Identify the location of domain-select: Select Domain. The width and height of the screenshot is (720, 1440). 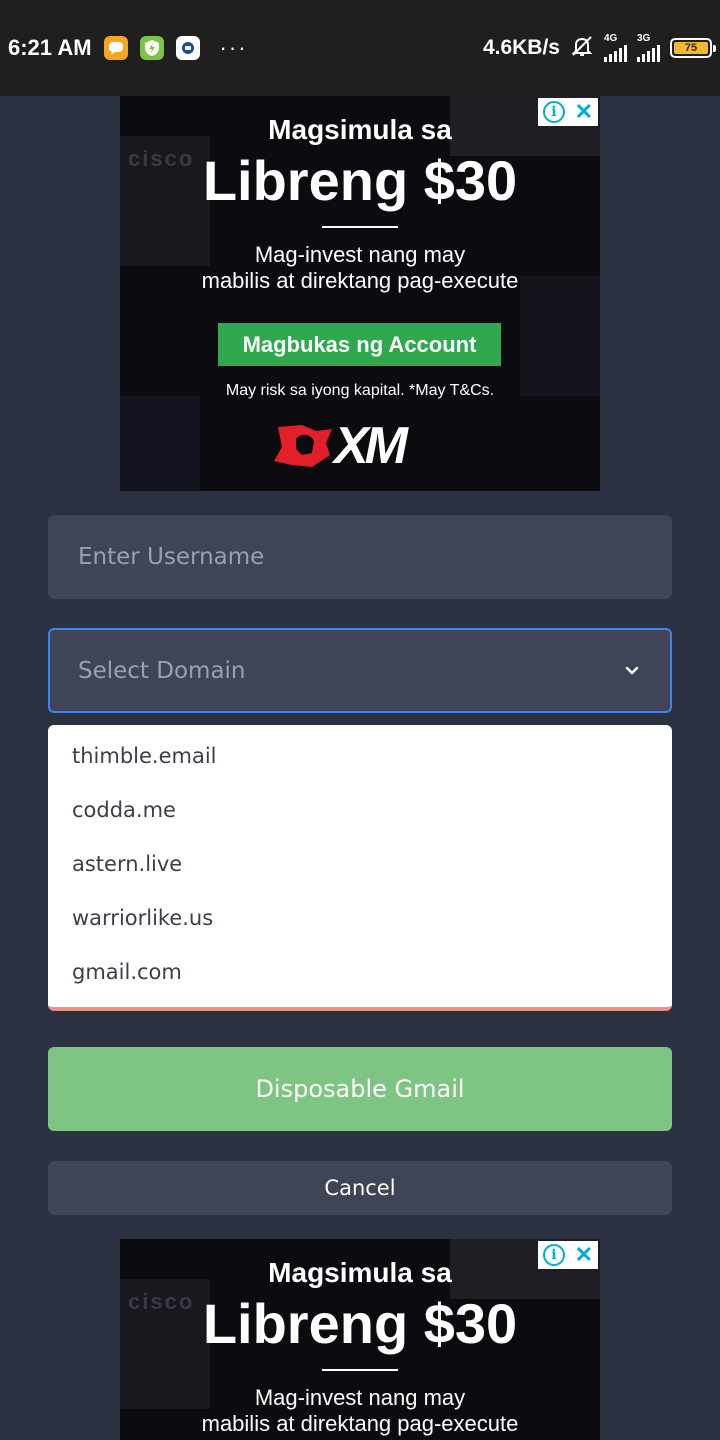
(360, 670).